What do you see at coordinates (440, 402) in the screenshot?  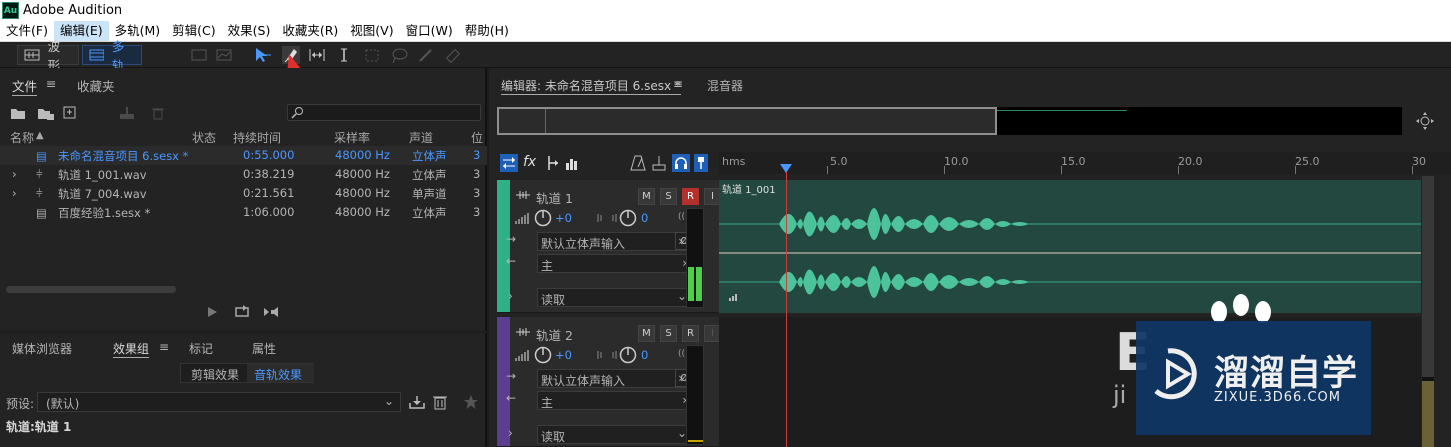 I see `delete-preset-icon` at bounding box center [440, 402].